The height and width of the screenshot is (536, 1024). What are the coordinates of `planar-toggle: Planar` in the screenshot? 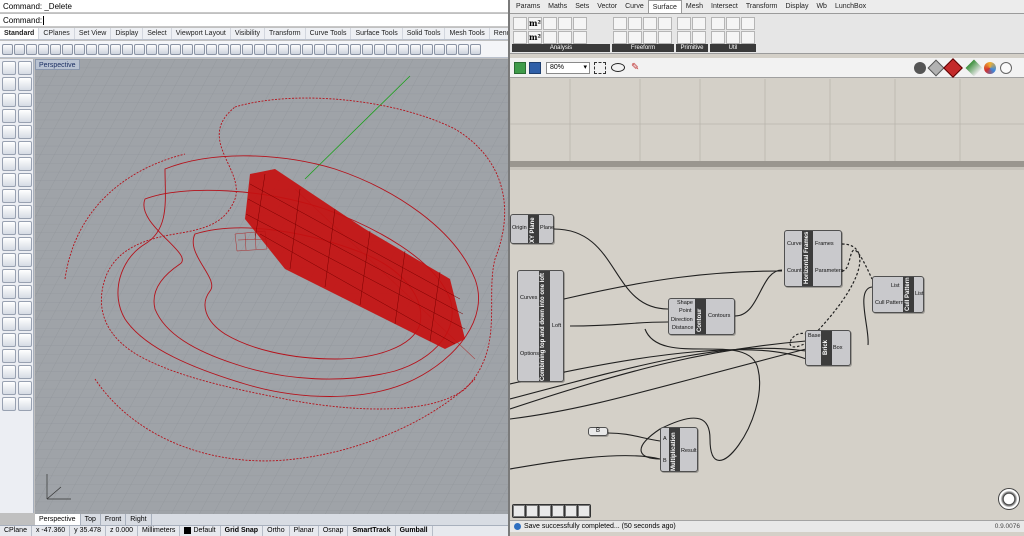 It's located at (304, 531).